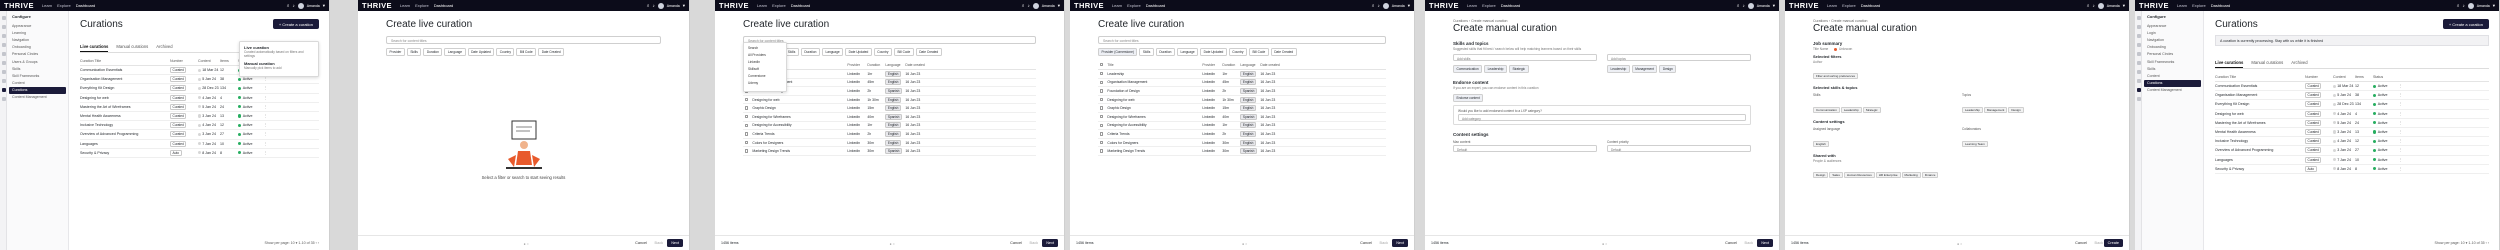 This screenshot has height=250, width=2500. Describe the element at coordinates (1154, 125) in the screenshot. I see `content-title: Designing for Accessibility` at that location.